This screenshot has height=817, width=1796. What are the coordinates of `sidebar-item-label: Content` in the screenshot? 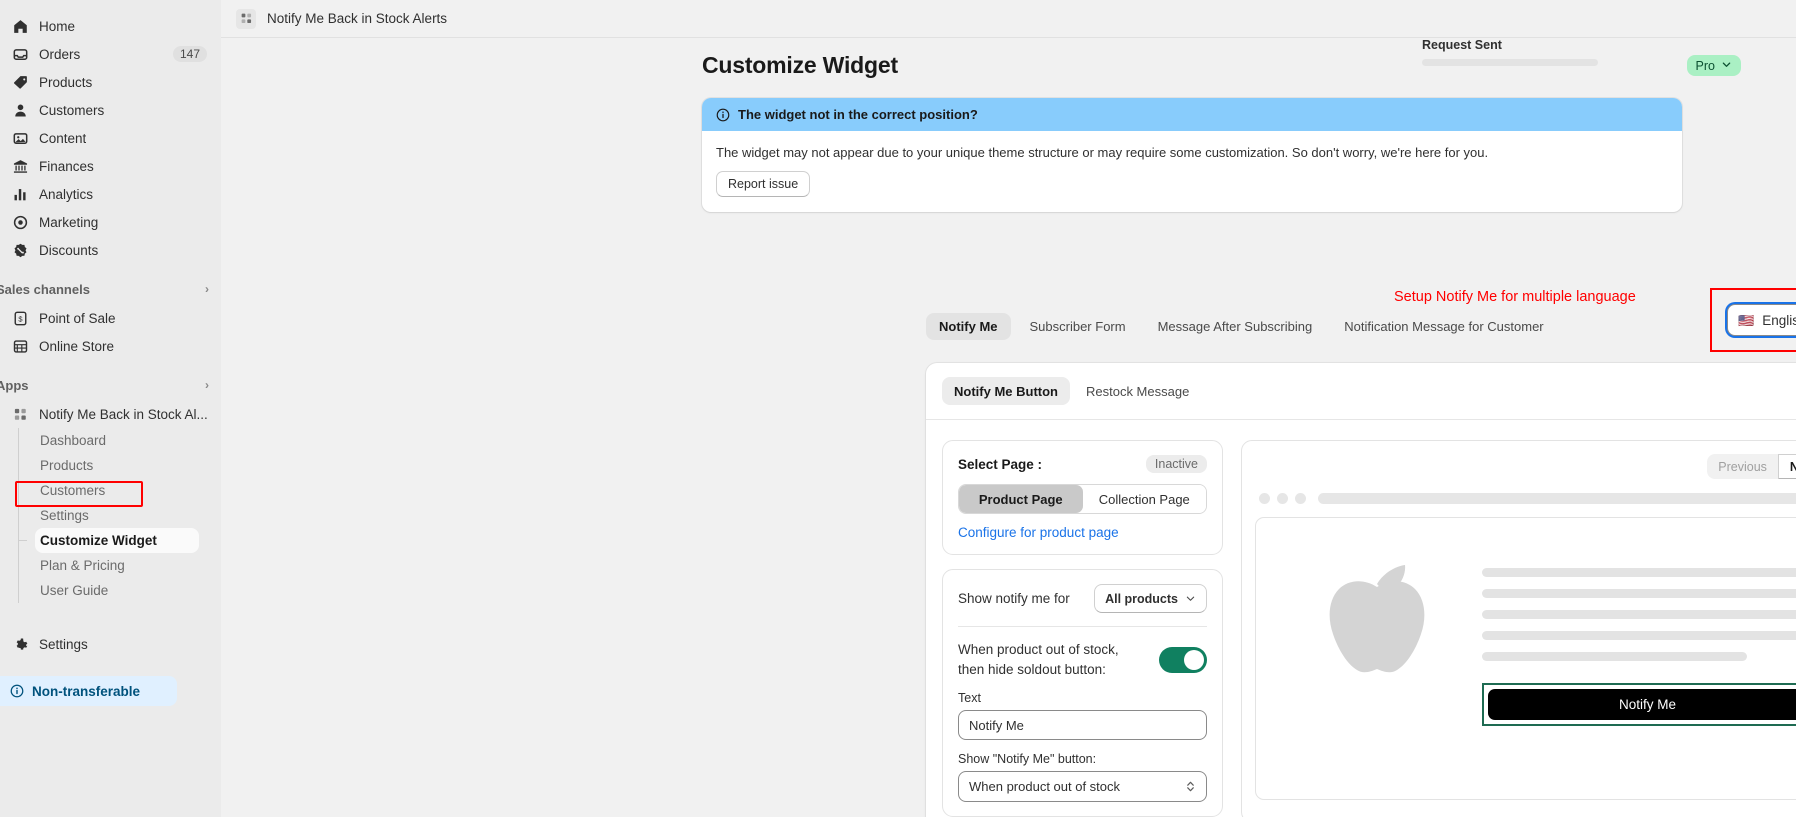 It's located at (63, 138).